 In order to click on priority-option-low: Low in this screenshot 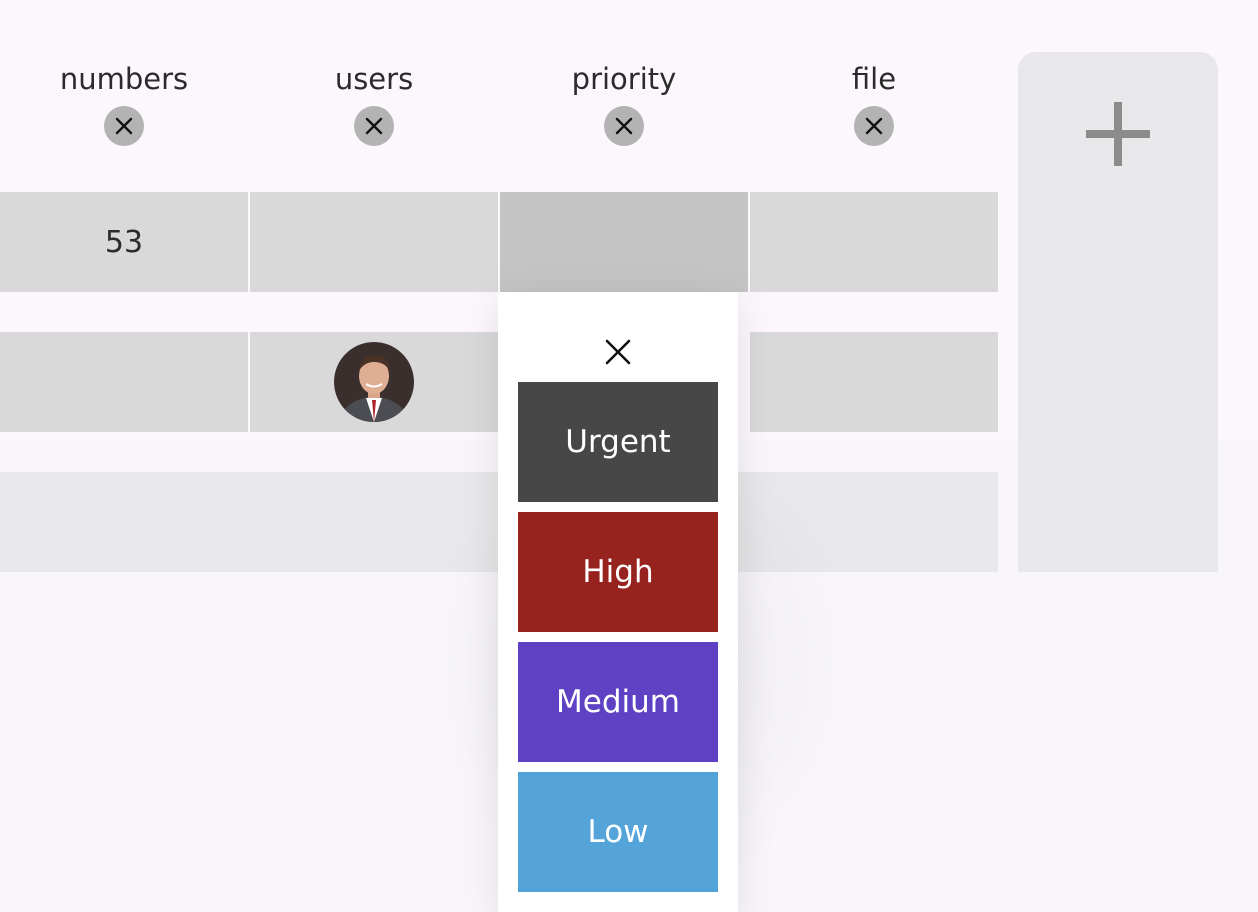, I will do `click(618, 832)`.